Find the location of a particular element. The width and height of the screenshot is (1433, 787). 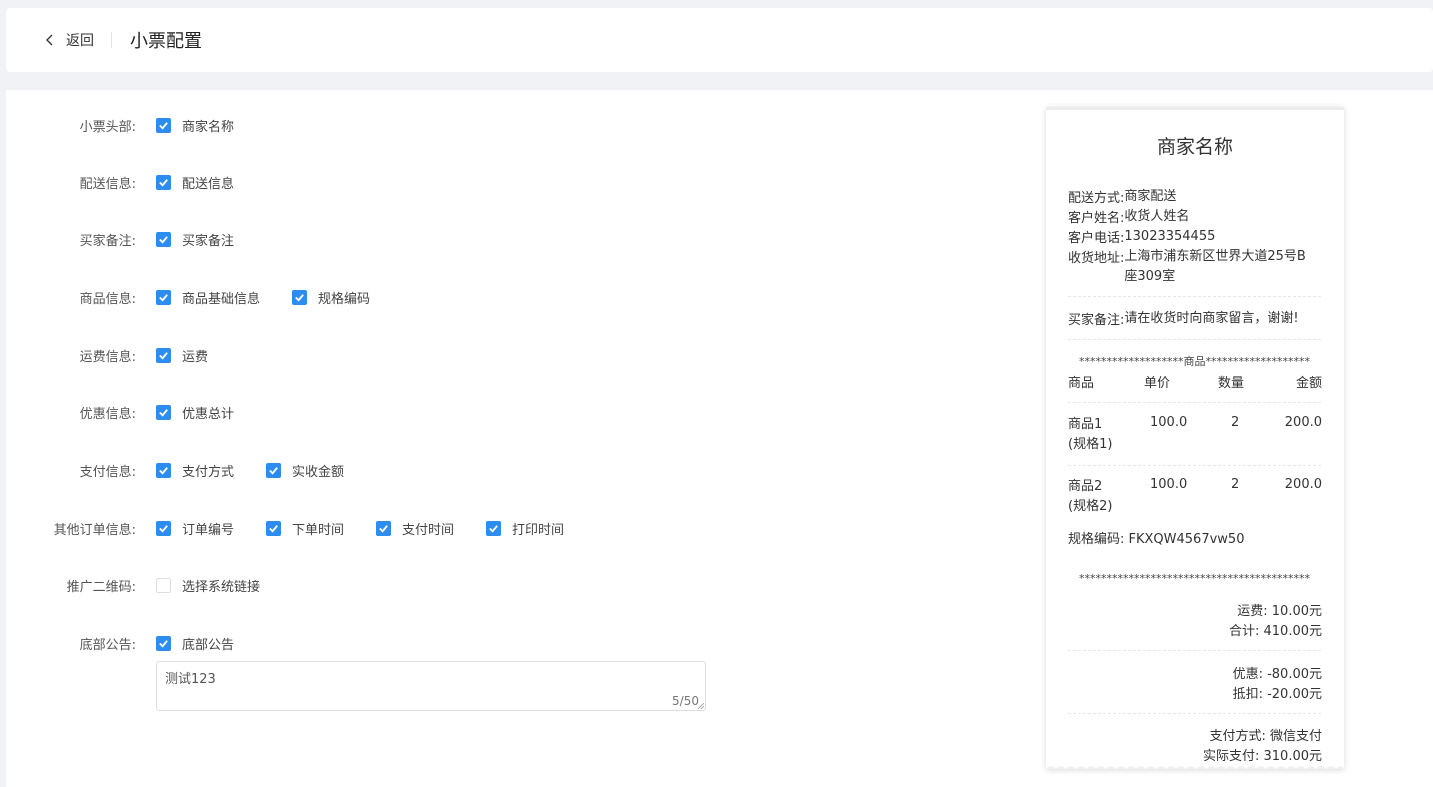

receipt-title: 商家名称 is located at coordinates (1194, 147).